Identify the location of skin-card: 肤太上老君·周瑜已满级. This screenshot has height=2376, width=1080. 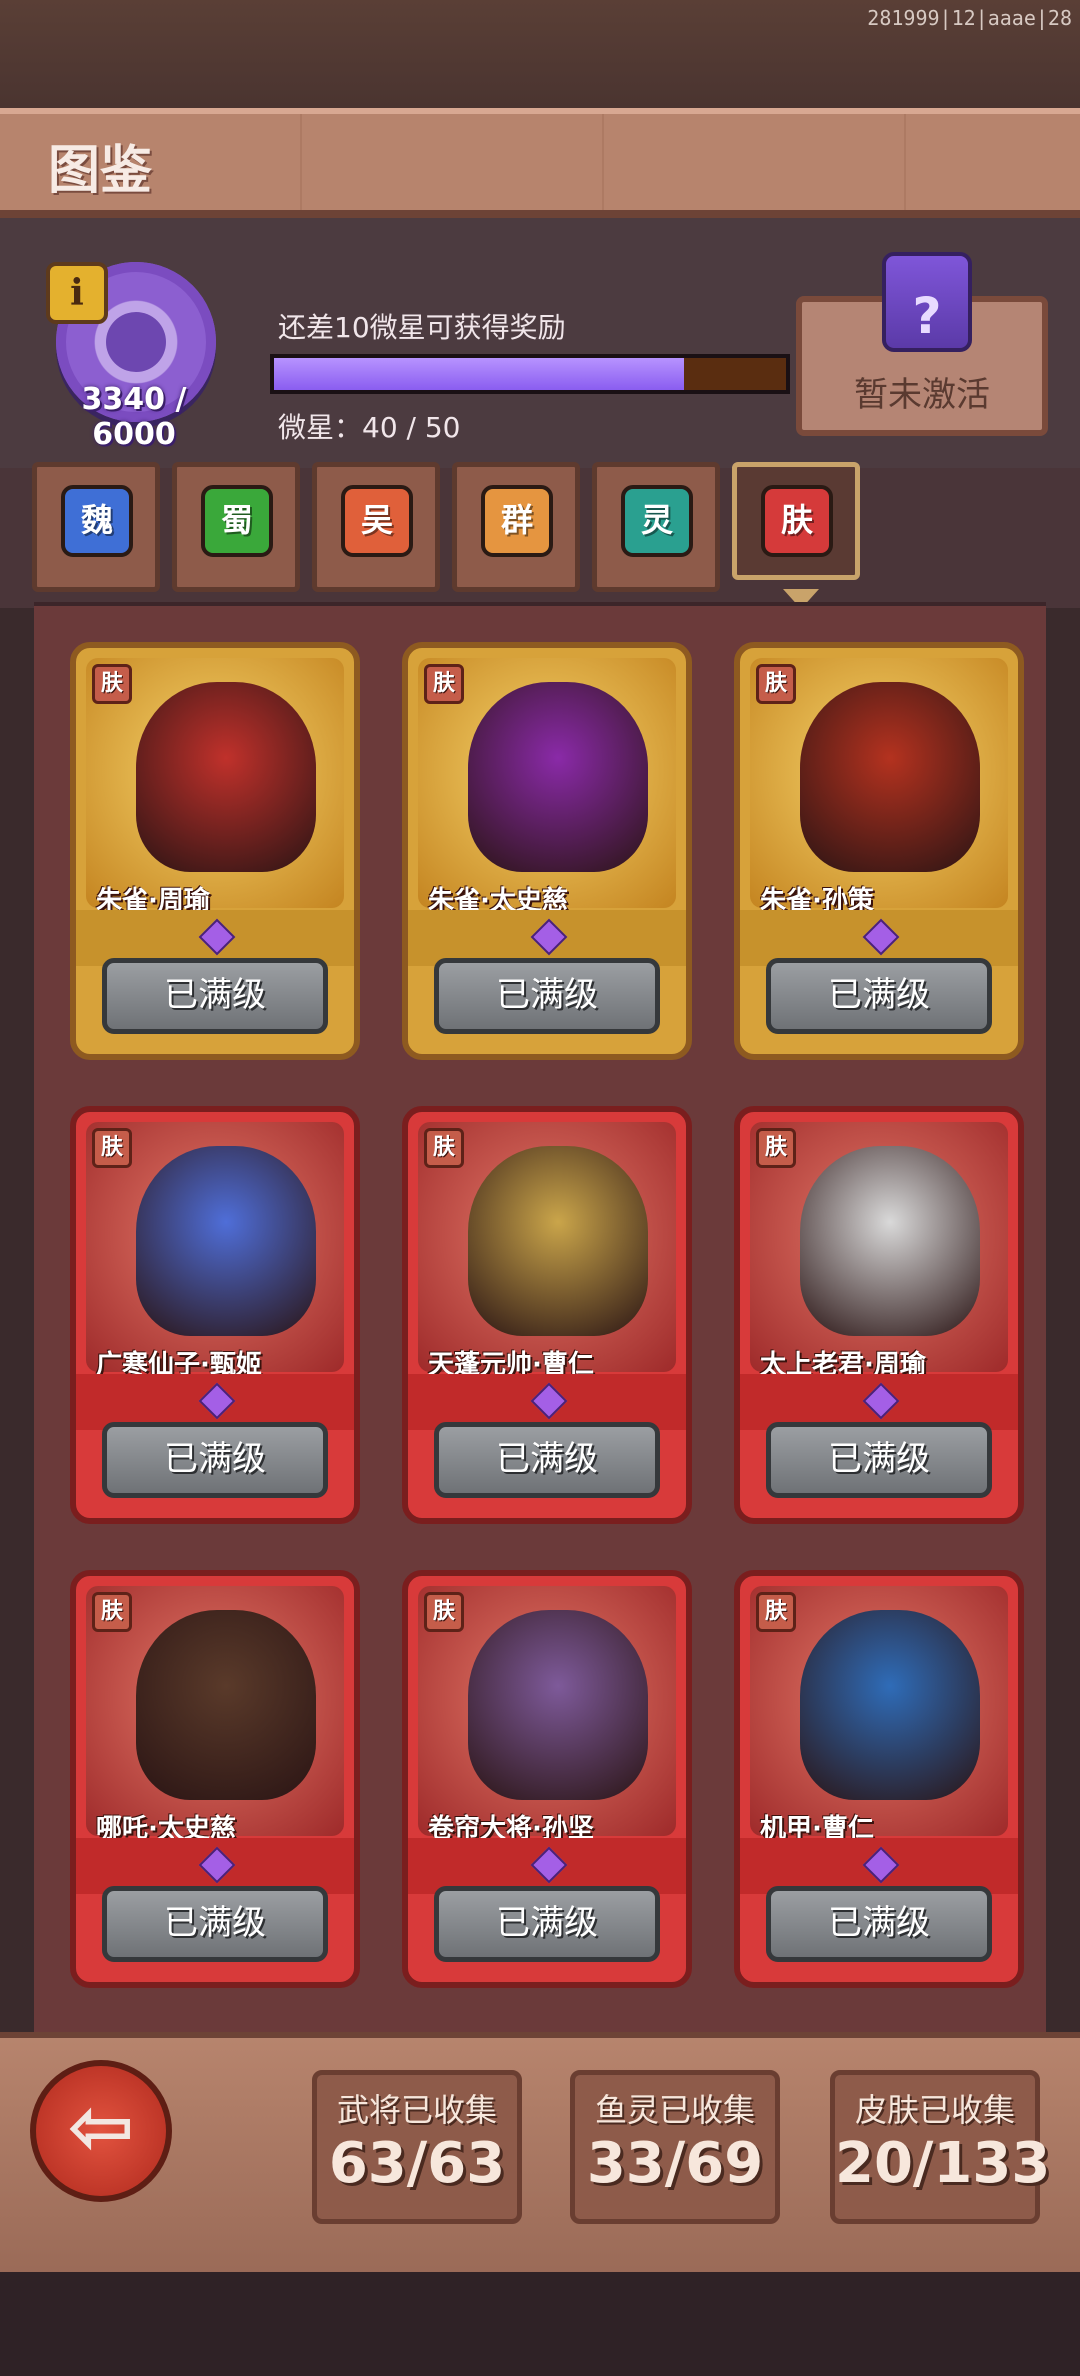
(879, 1315).